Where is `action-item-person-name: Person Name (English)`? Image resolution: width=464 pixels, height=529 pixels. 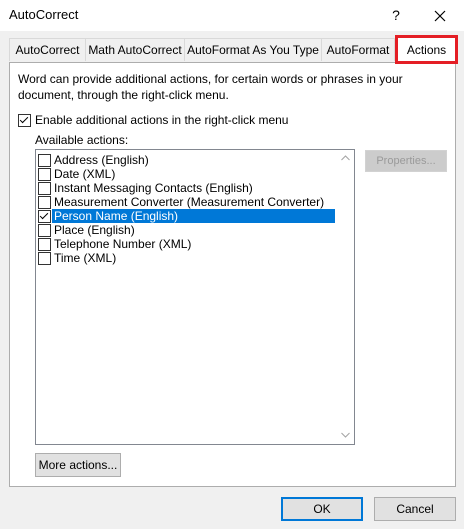 action-item-person-name: Person Name (English) is located at coordinates (186, 216).